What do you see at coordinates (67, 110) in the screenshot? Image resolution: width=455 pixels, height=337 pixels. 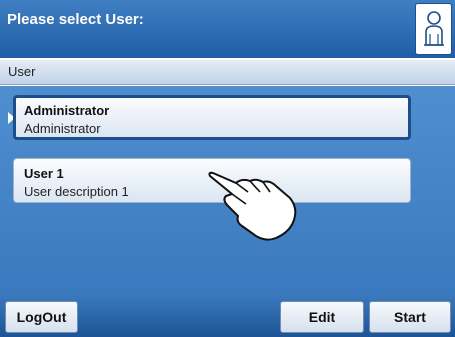 I see `user-name: Administrator` at bounding box center [67, 110].